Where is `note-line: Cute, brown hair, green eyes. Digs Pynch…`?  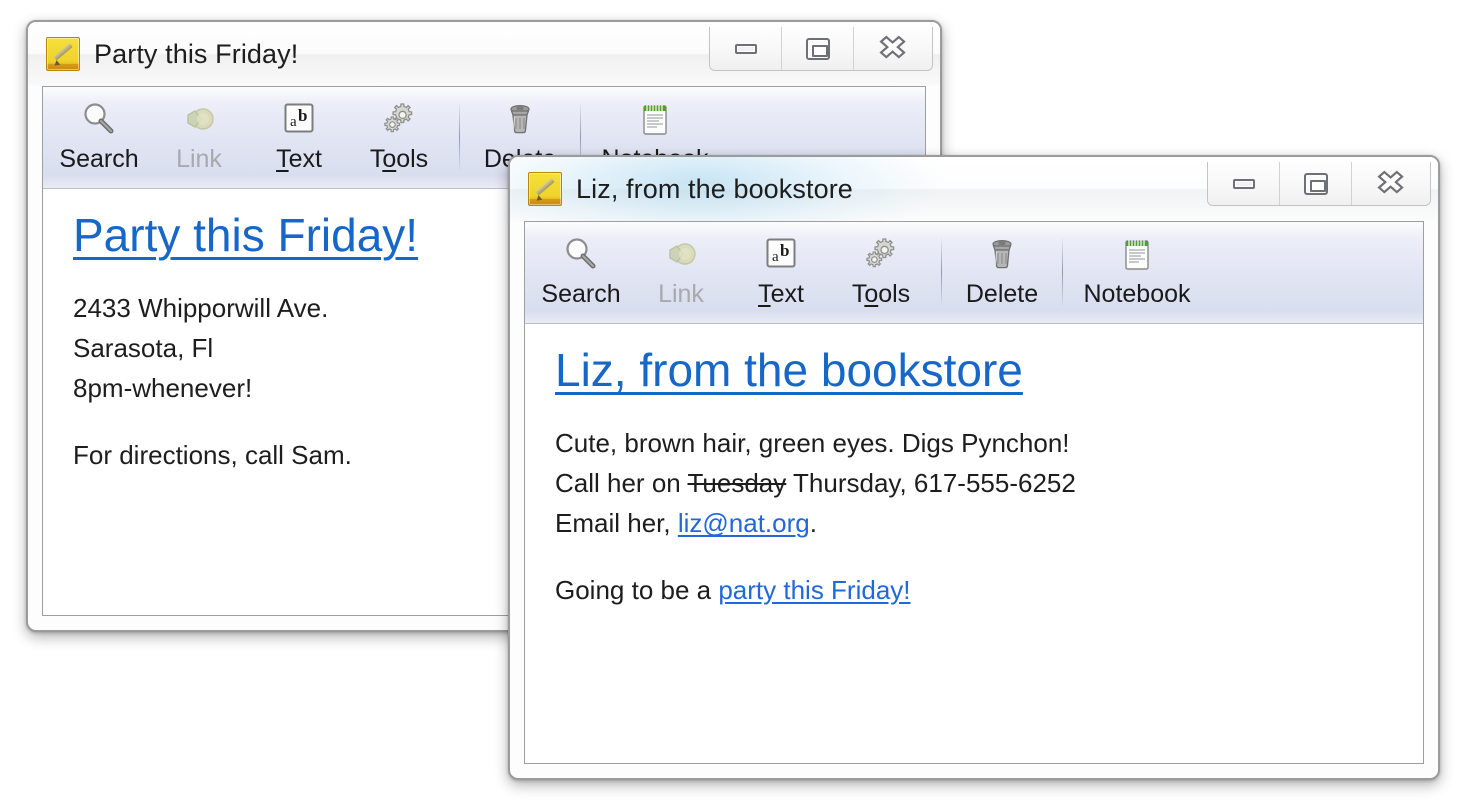 note-line: Cute, brown hair, green eyes. Digs Pynch… is located at coordinates (812, 442).